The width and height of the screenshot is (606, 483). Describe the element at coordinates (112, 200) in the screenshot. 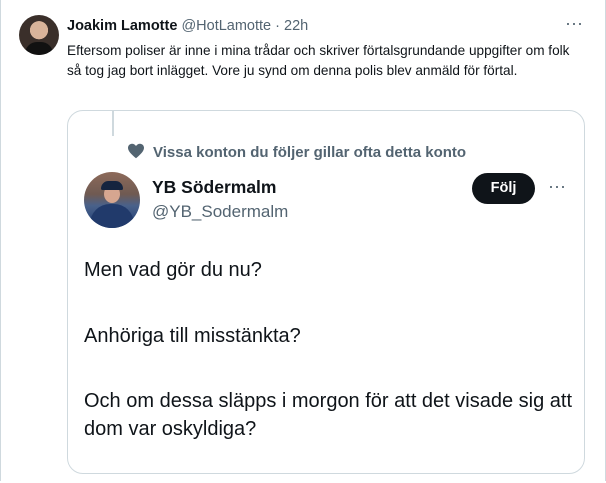

I see `quoted-author-avatar` at that location.